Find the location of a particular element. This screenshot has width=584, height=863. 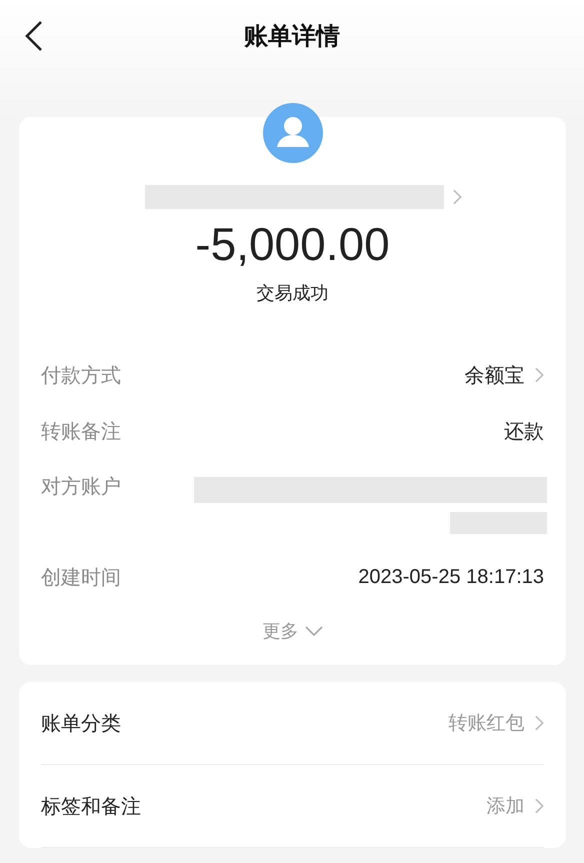

option-value: 转账红包 is located at coordinates (486, 723).